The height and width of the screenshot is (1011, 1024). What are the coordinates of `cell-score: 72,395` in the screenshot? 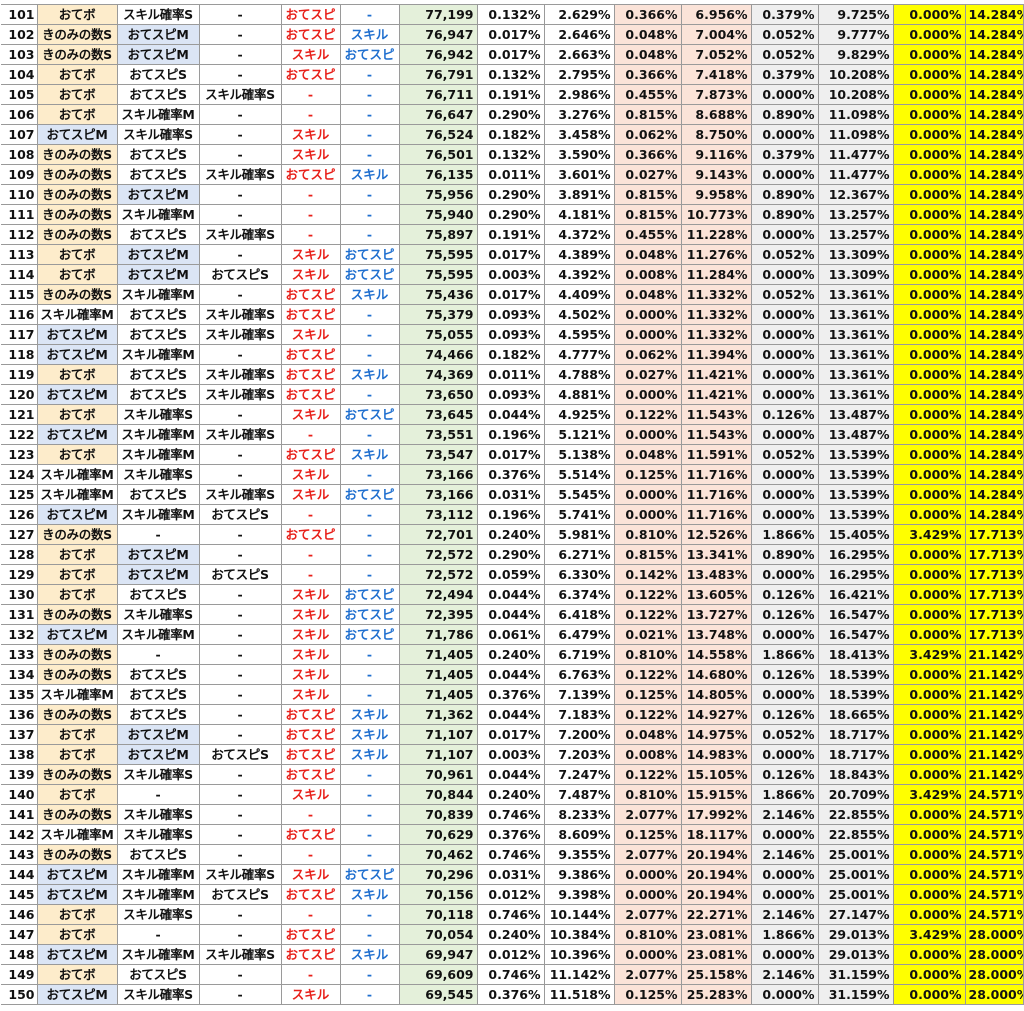 It's located at (438, 614).